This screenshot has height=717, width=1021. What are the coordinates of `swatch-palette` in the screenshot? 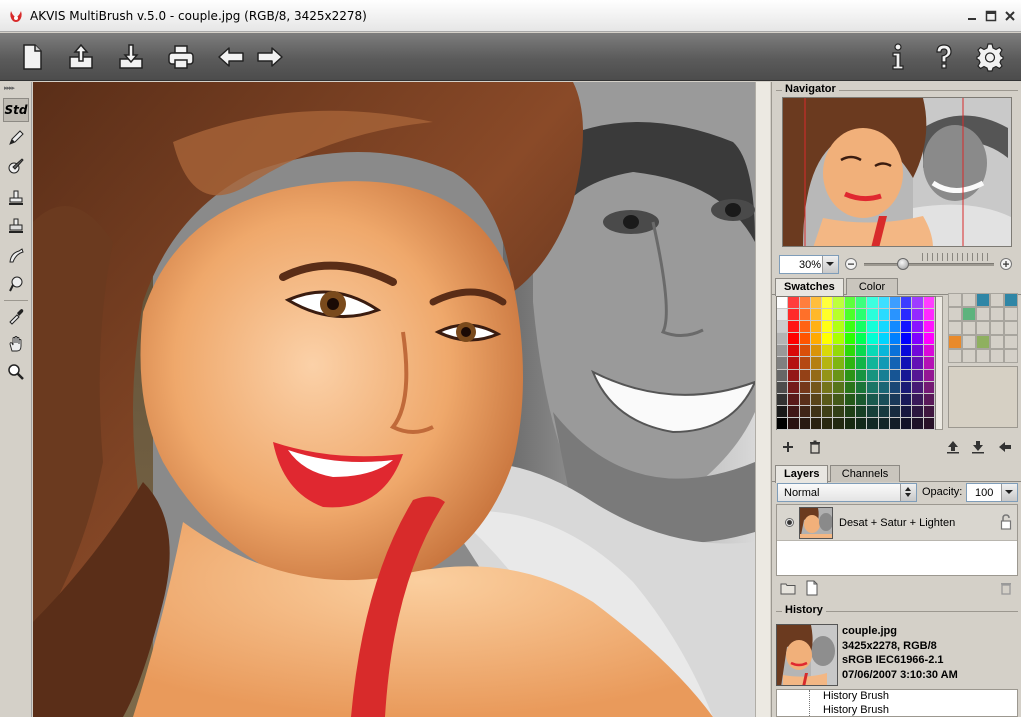 It's located at (856, 363).